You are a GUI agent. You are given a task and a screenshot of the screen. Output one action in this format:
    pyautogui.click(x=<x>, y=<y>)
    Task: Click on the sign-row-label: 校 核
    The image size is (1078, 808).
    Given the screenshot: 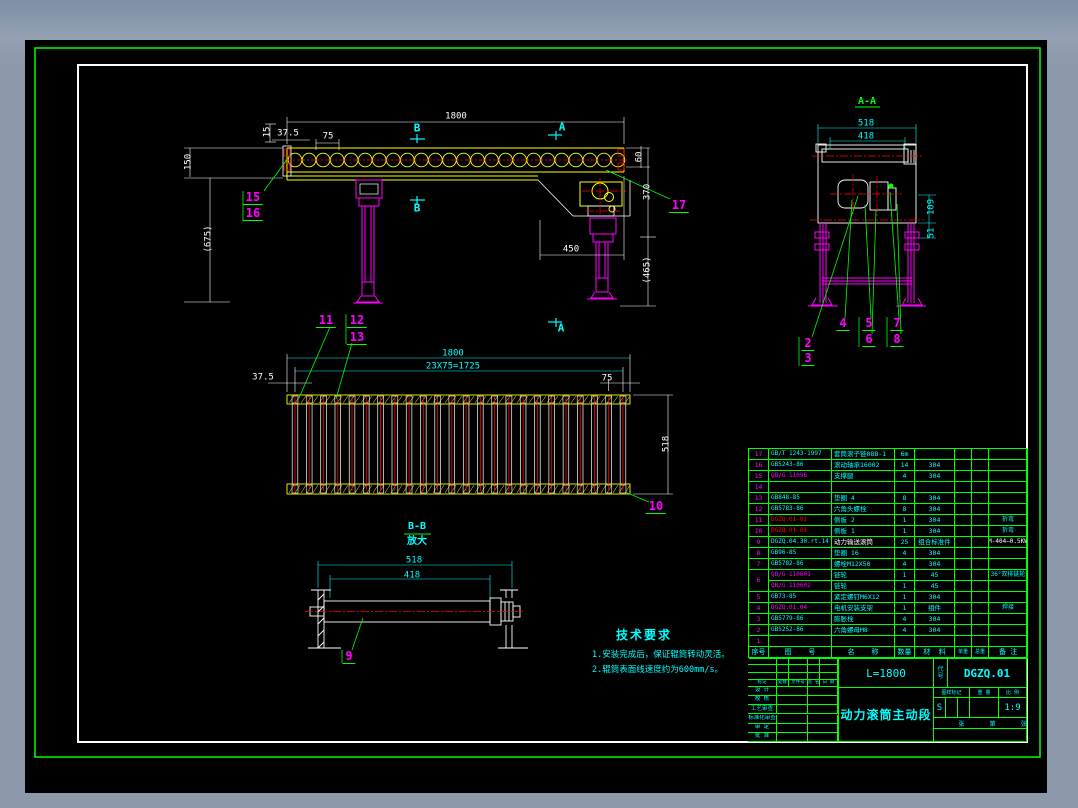 What is the action you would take?
    pyautogui.click(x=762, y=701)
    